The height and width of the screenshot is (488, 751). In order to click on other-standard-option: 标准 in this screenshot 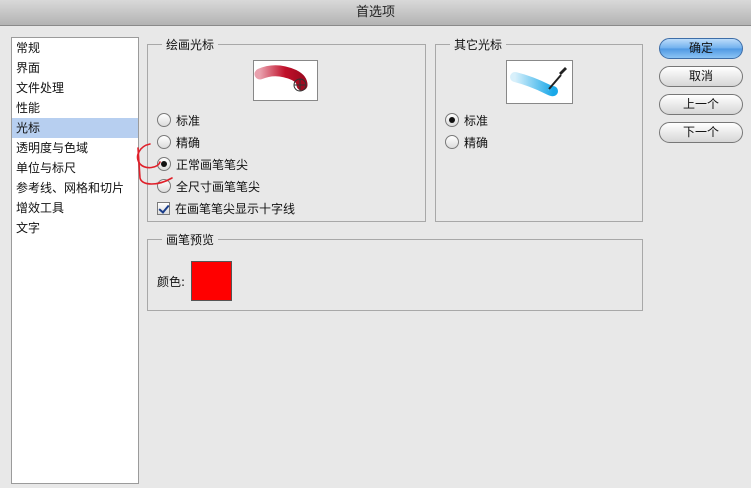, I will do `click(466, 120)`.